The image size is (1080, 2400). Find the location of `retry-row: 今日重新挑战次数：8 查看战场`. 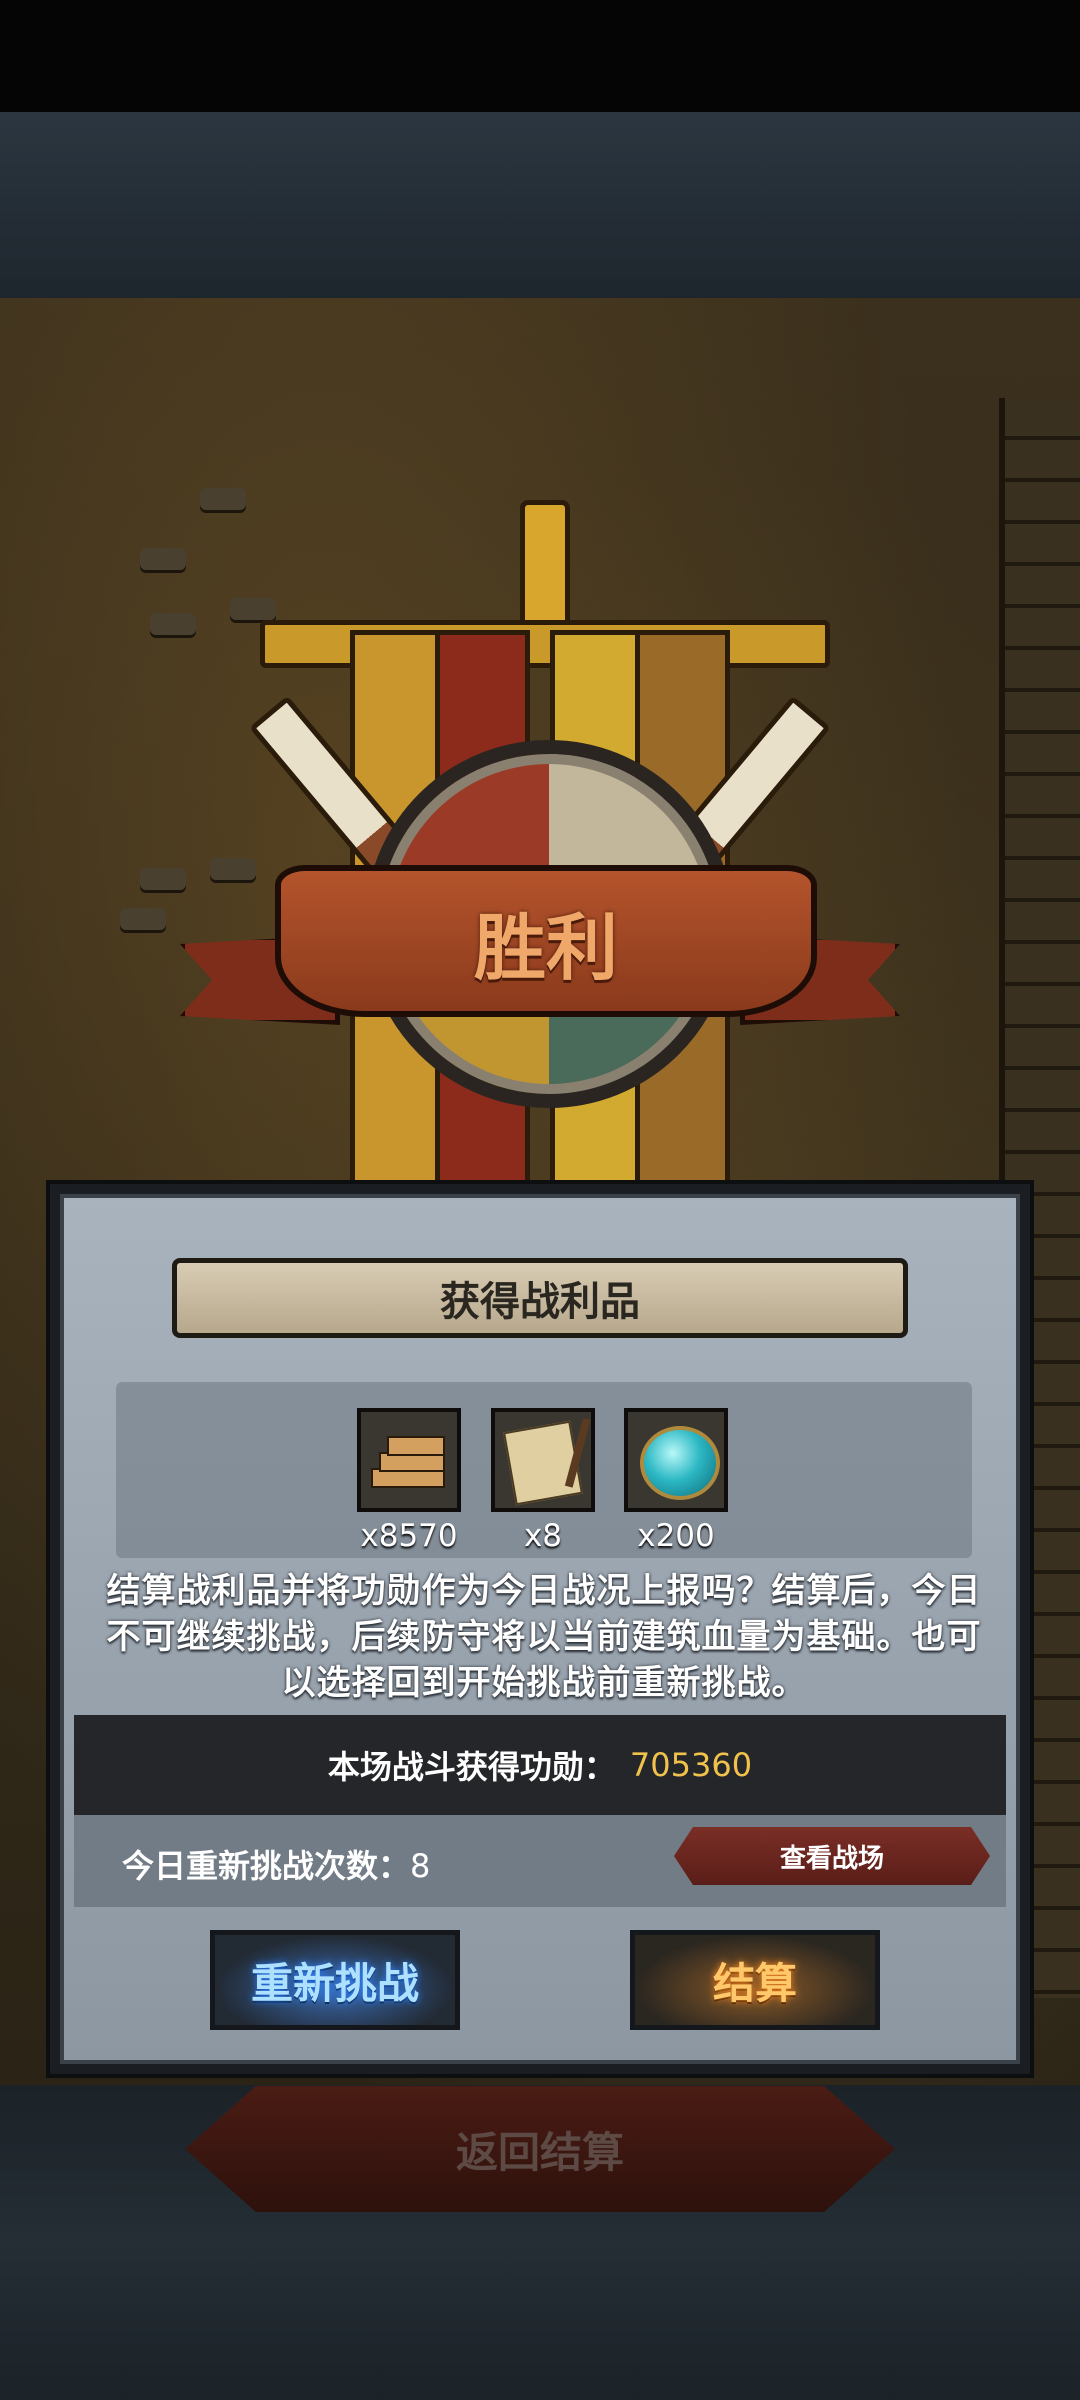

retry-row: 今日重新挑战次数：8 查看战场 is located at coordinates (540, 1861).